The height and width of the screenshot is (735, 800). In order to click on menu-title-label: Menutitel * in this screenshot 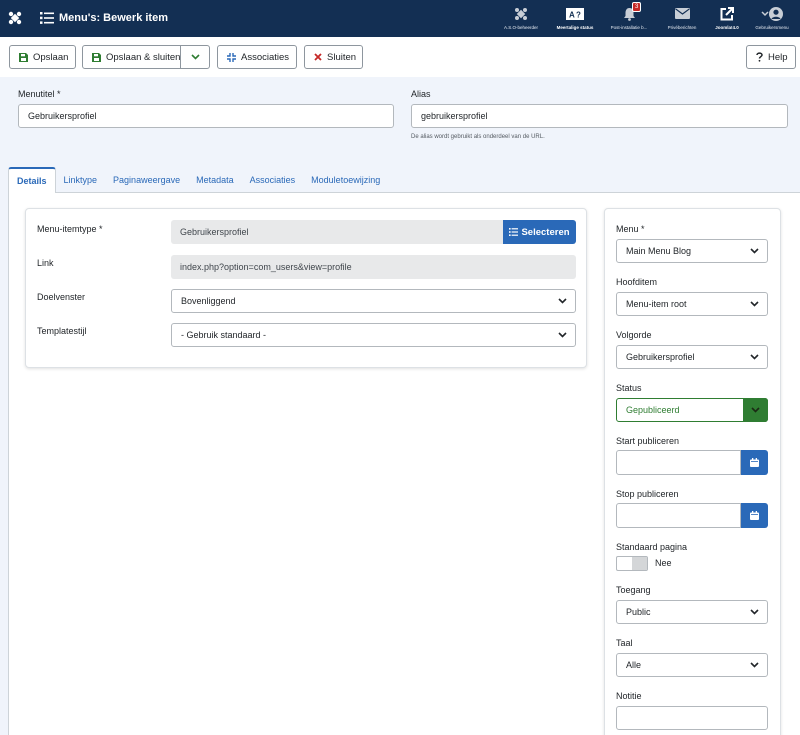, I will do `click(39, 94)`.